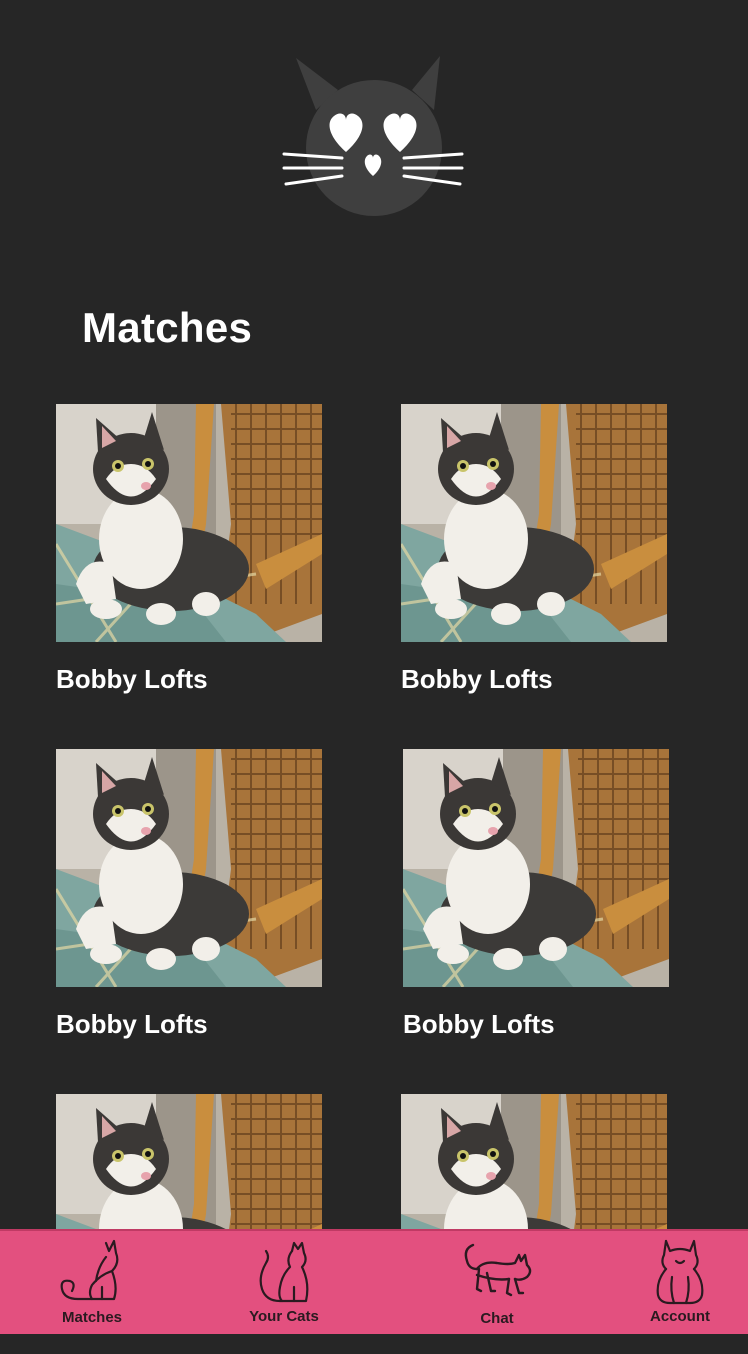 Image resolution: width=748 pixels, height=1354 pixels. I want to click on walking-cat-icon, so click(498, 1270).